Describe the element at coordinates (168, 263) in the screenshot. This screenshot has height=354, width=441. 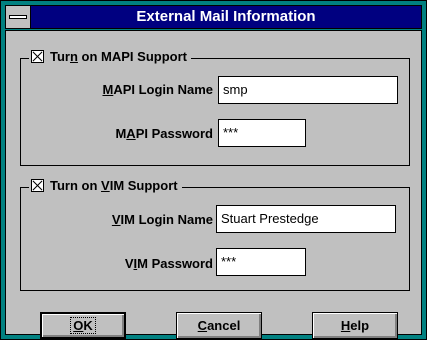
I see `vim-password-label: VIM Password` at that location.